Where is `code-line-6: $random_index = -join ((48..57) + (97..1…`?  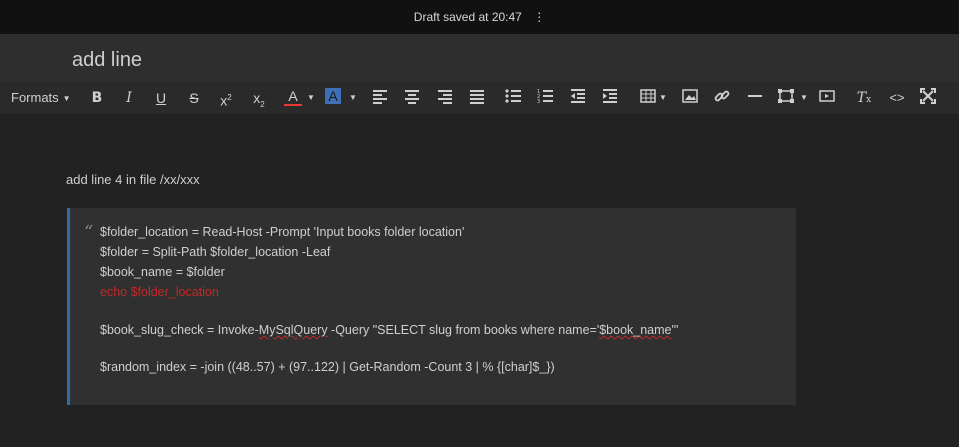
code-line-6: $random_index = -join ((48..57) + (97..1… is located at coordinates (327, 367).